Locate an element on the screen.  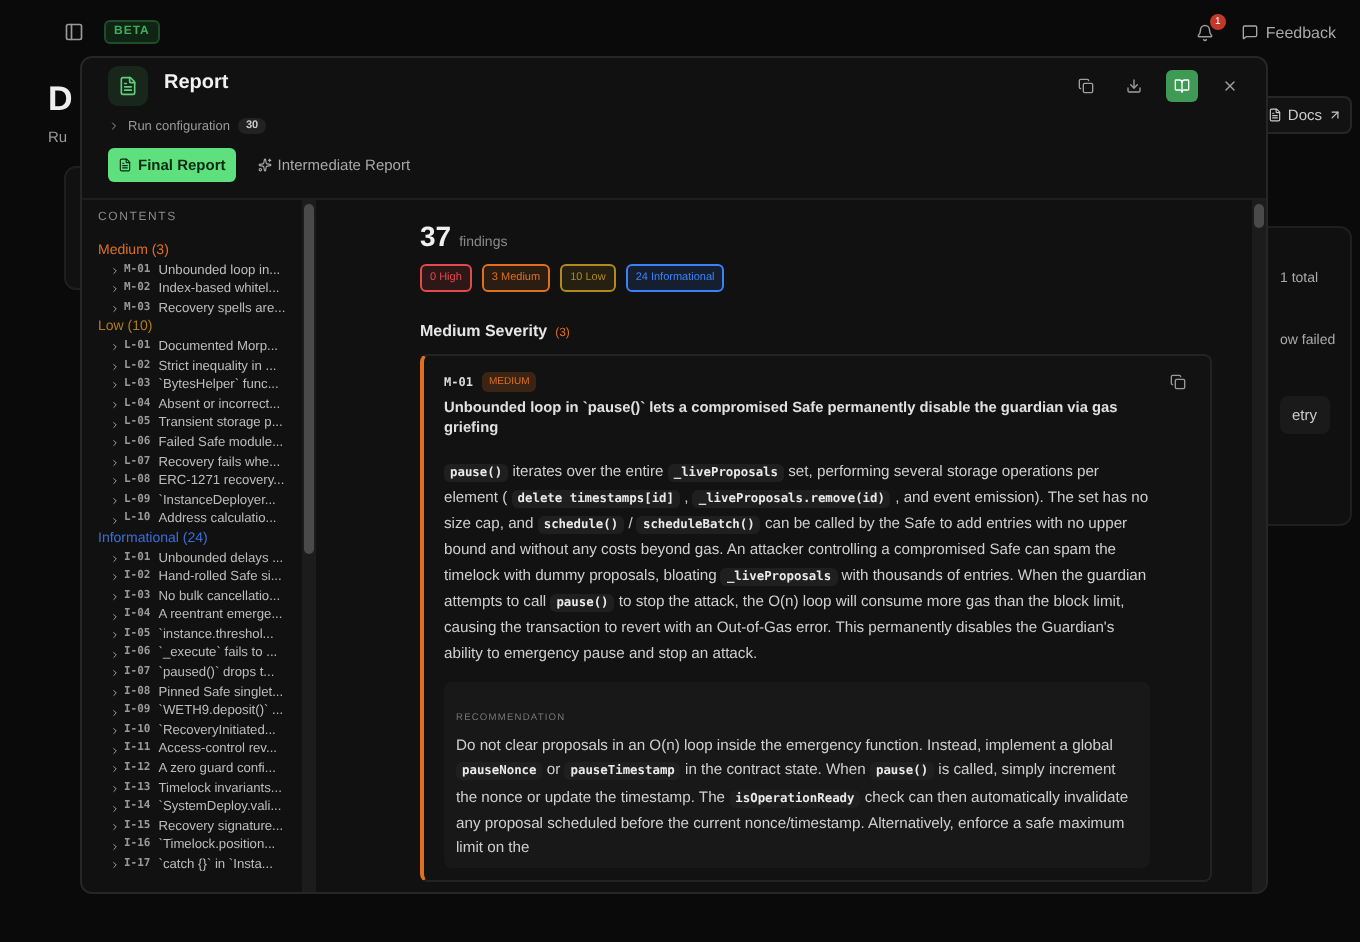
download-icon is located at coordinates (1134, 86).